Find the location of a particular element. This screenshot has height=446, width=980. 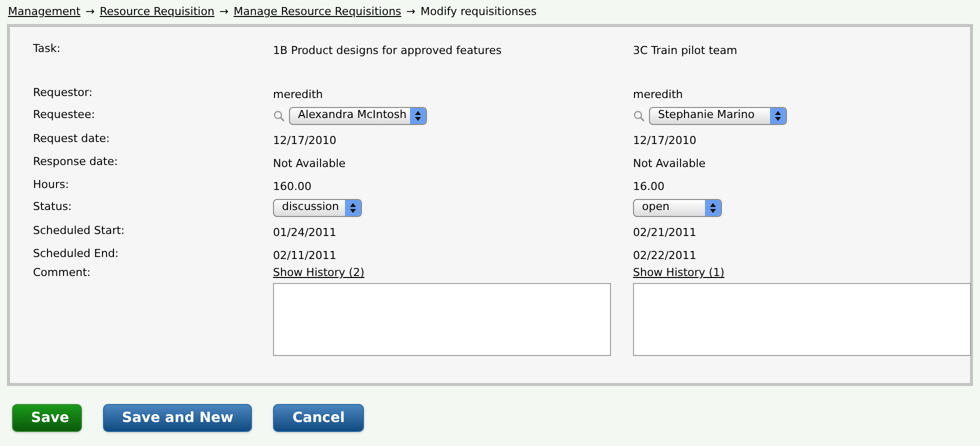

requestee-select: Alexandra McIntosh is located at coordinates (358, 115).